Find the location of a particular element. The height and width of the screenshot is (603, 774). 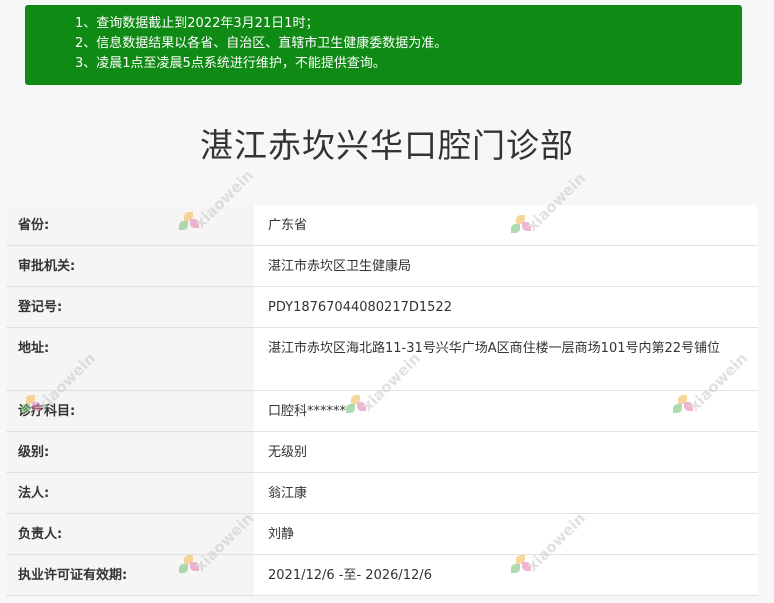

table-row-level: 级别: 无级别 is located at coordinates (382, 452).